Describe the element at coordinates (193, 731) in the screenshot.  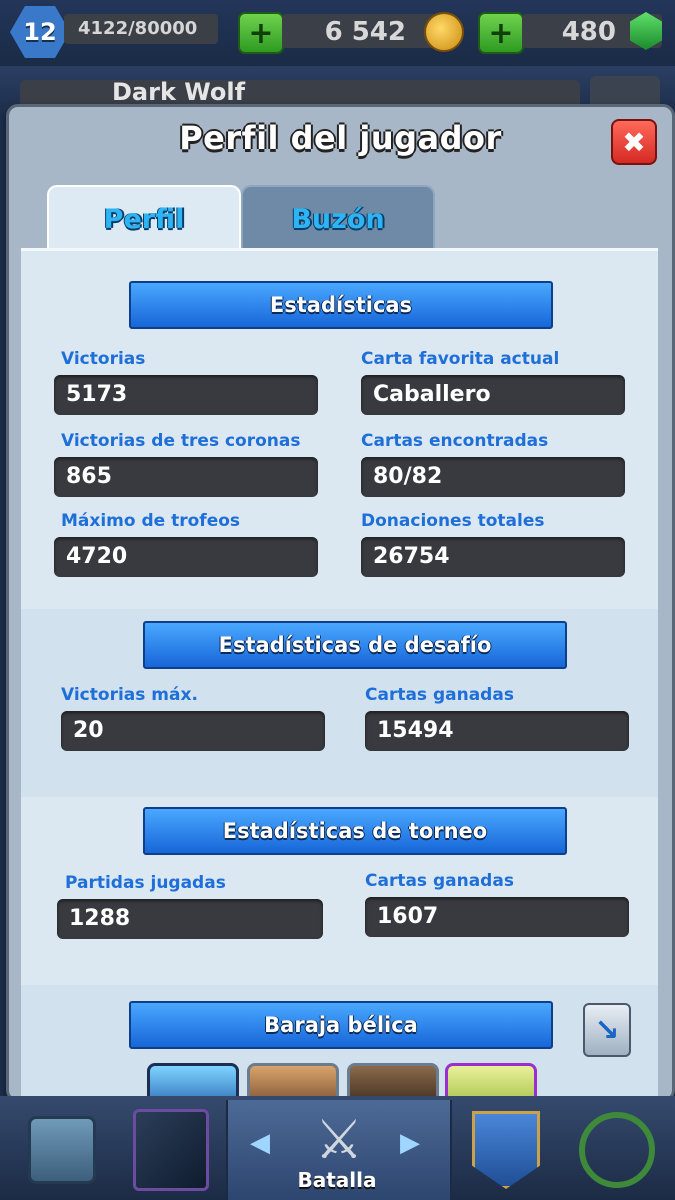
I see `challenge-value-max-wins: 20` at that location.